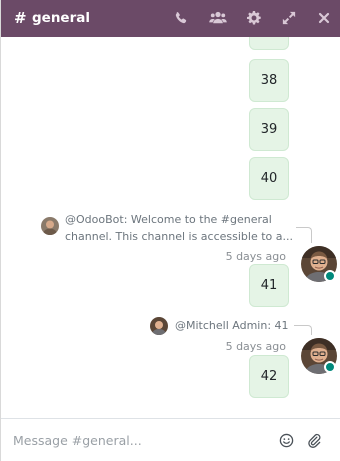  I want to click on emoji-icon, so click(286, 440).